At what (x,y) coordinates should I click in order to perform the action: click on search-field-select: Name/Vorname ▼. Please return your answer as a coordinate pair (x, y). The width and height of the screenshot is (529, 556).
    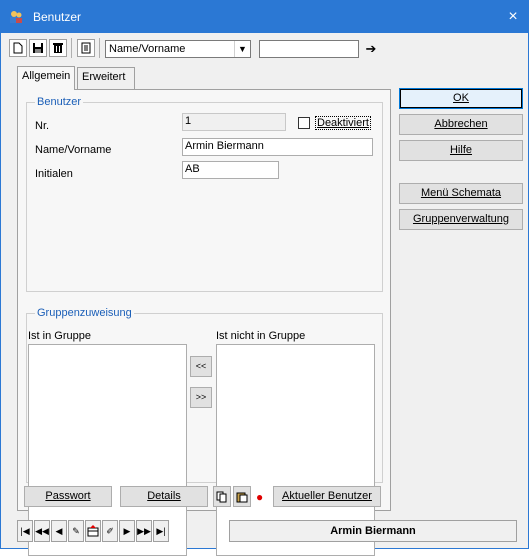
    Looking at the image, I should click on (178, 49).